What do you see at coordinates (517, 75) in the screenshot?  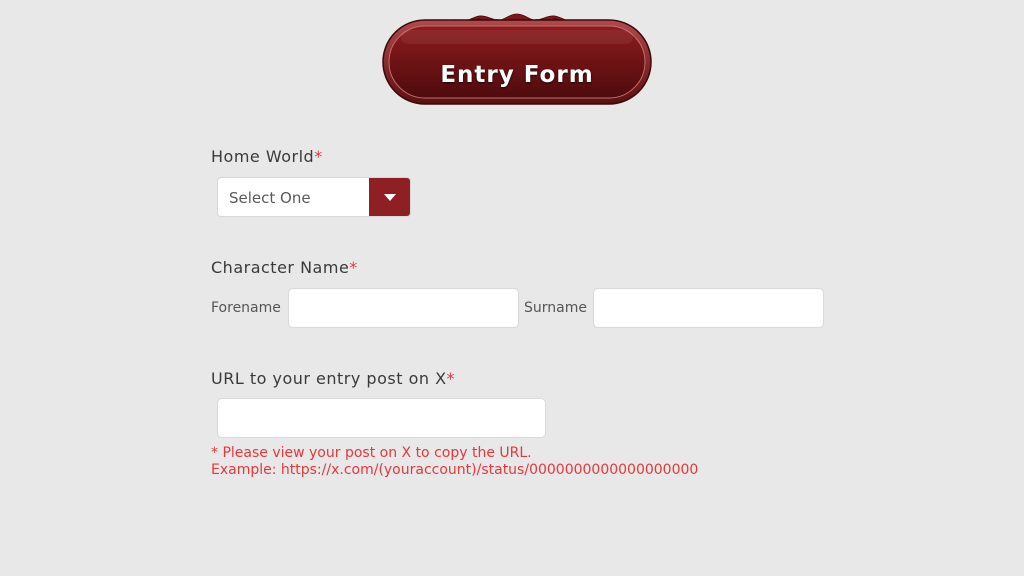 I see `page-title: Entry Form` at bounding box center [517, 75].